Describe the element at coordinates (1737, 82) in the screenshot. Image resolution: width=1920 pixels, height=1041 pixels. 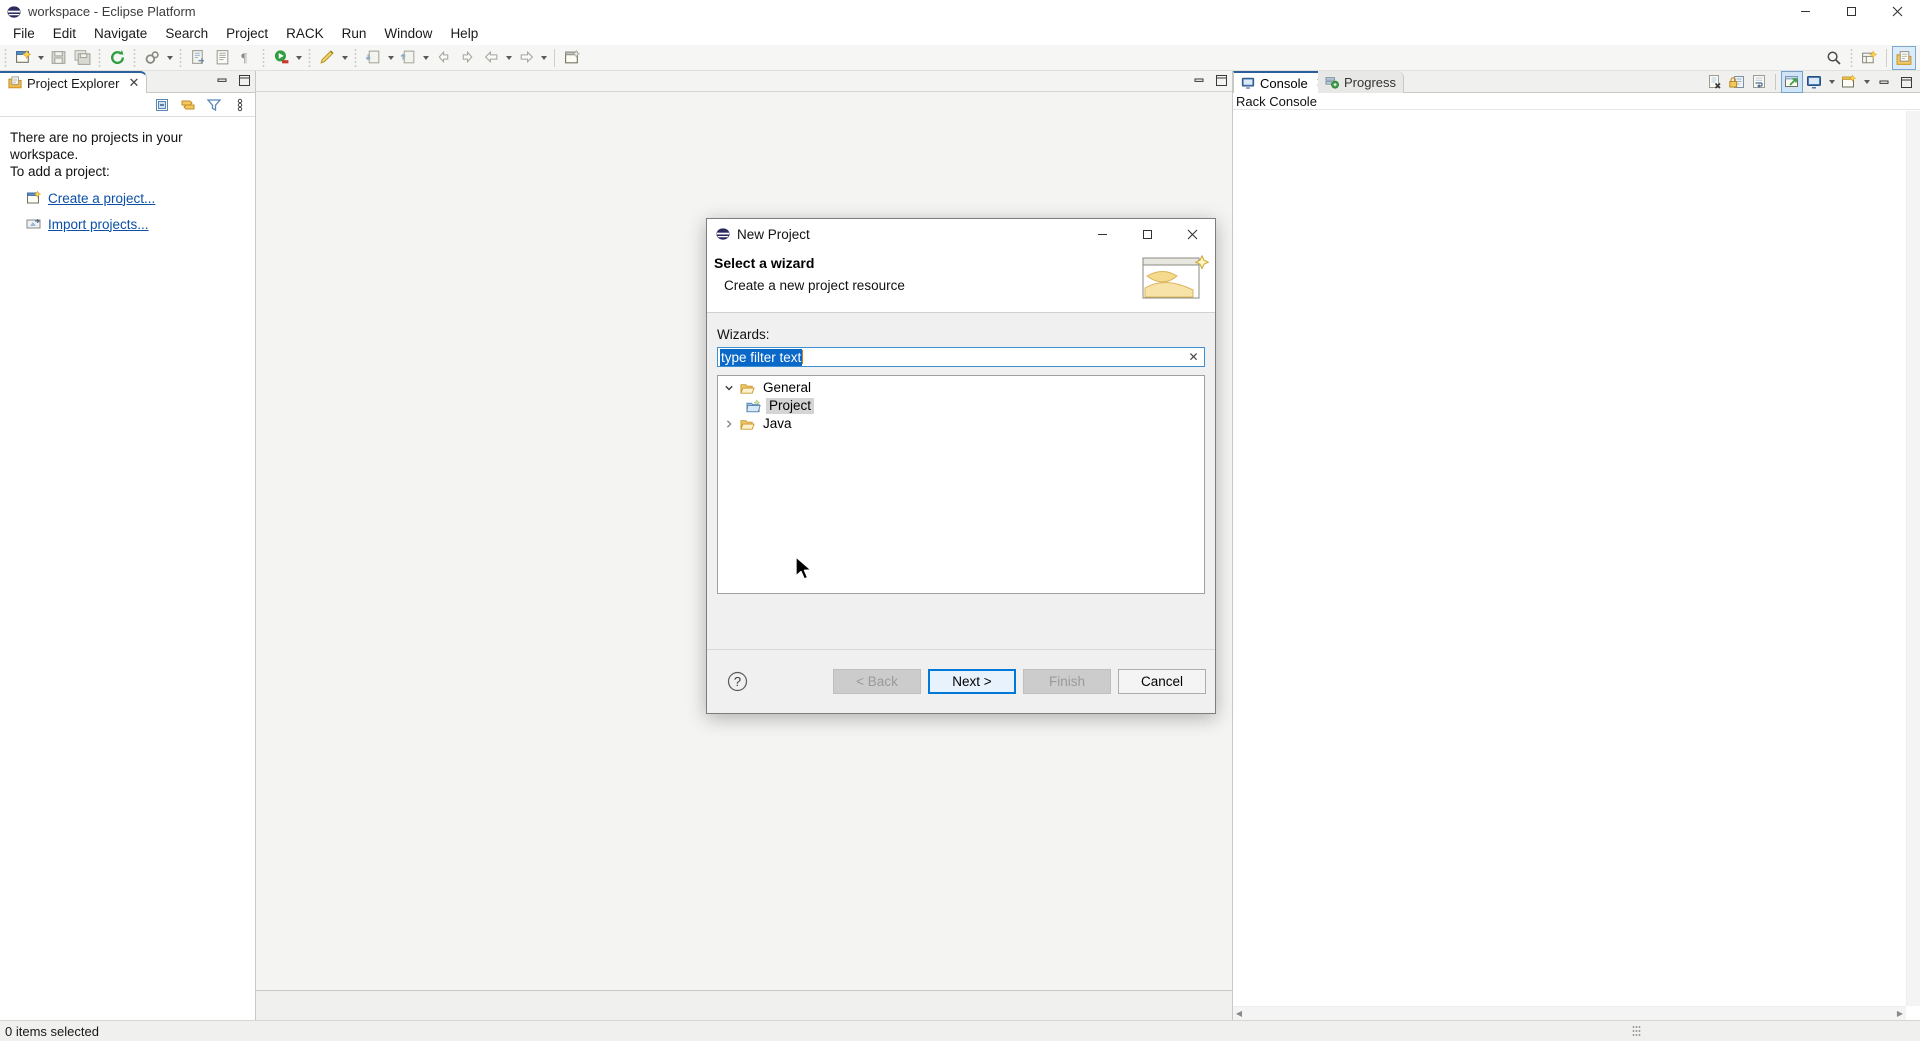
I see `scroll-lock-icon` at that location.